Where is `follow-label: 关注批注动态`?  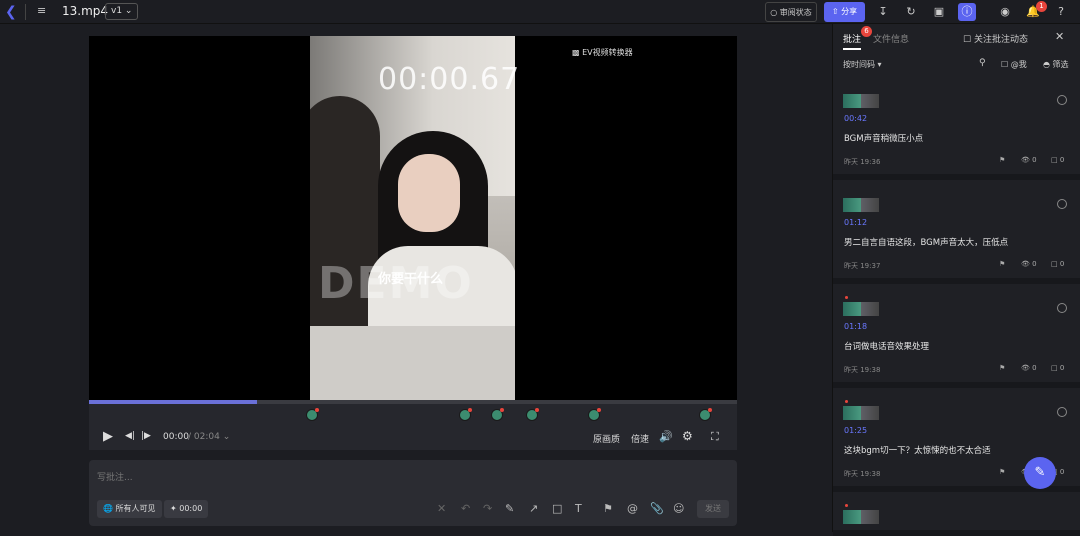
follow-label: 关注批注动态 is located at coordinates (1000, 40).